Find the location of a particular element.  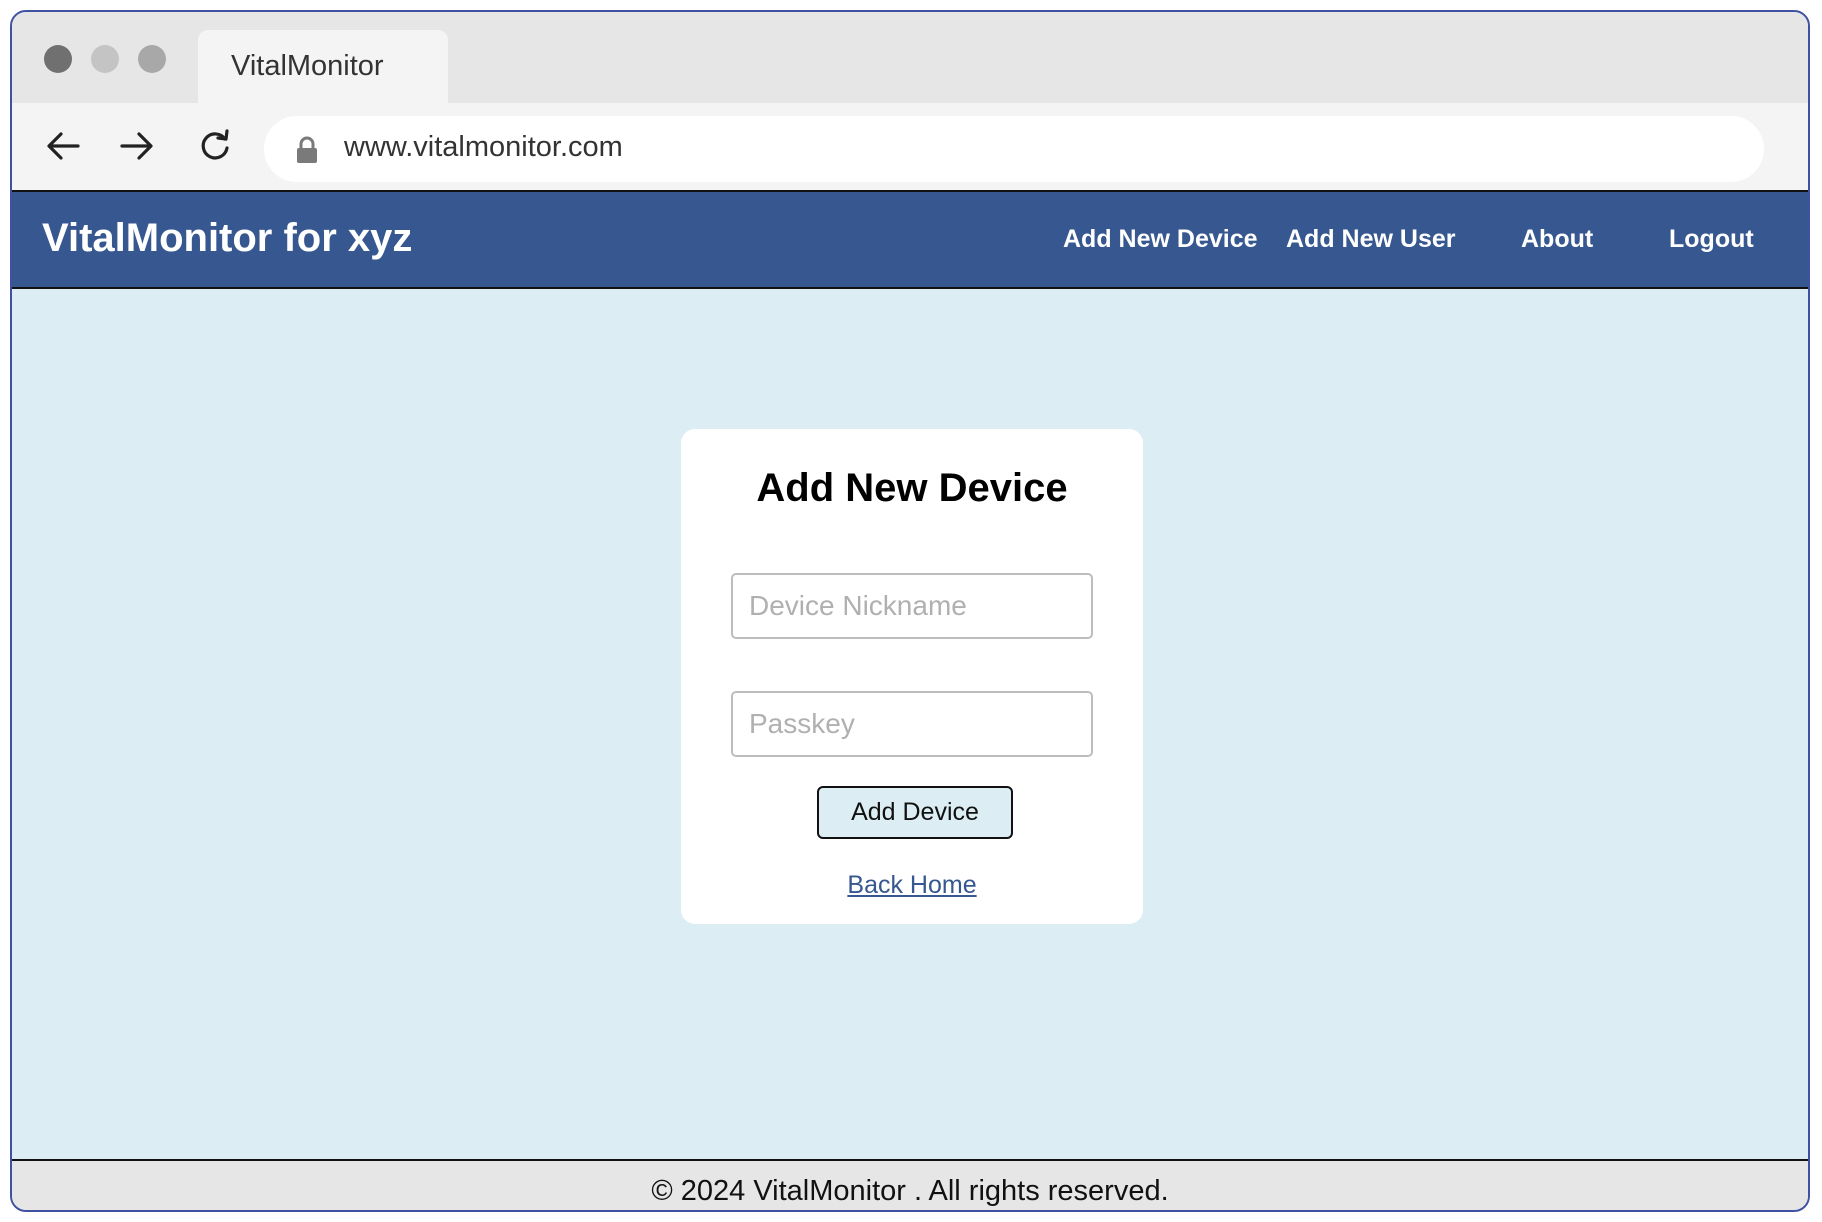

arrow-left-icon is located at coordinates (63, 146).